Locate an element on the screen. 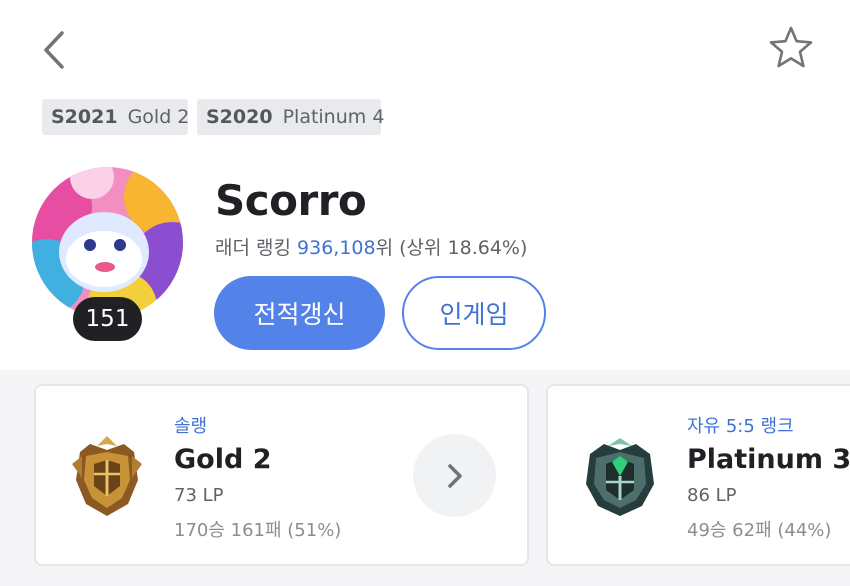  tier-name: Platinum 3 is located at coordinates (768, 459).